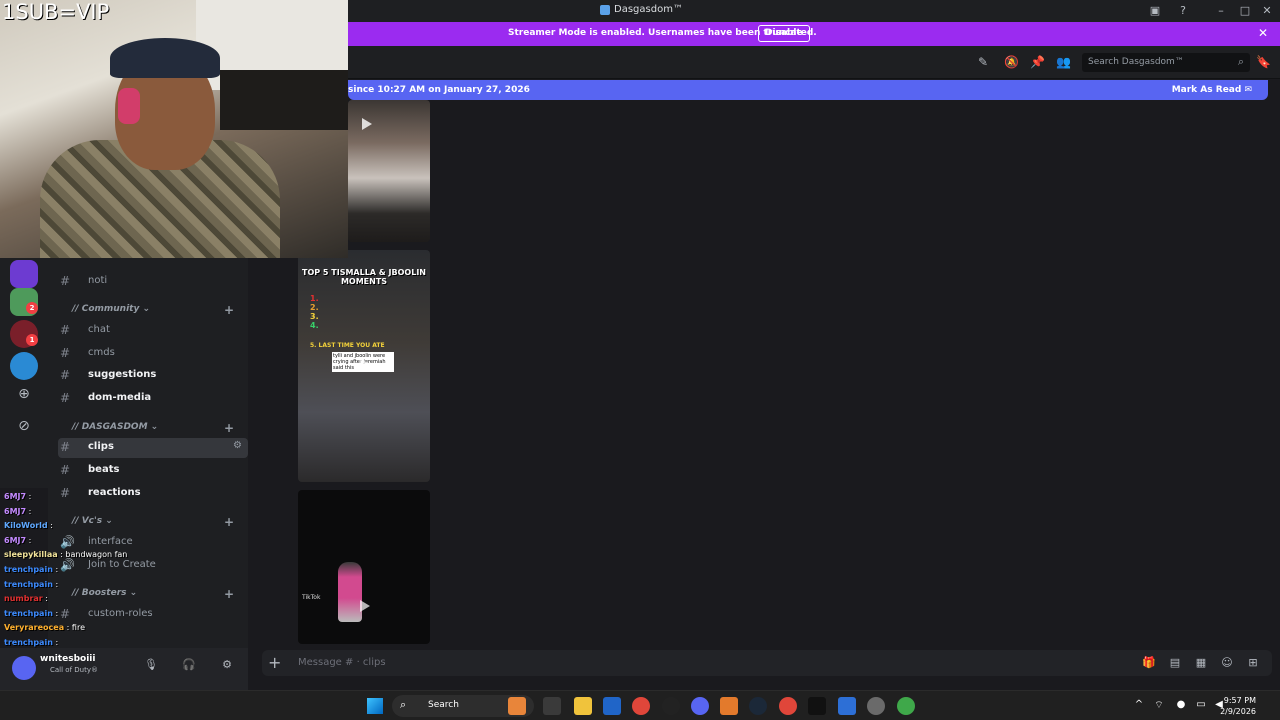 The height and width of the screenshot is (720, 1280). Describe the element at coordinates (375, 706) in the screenshot. I see `windows-start-icon` at that location.